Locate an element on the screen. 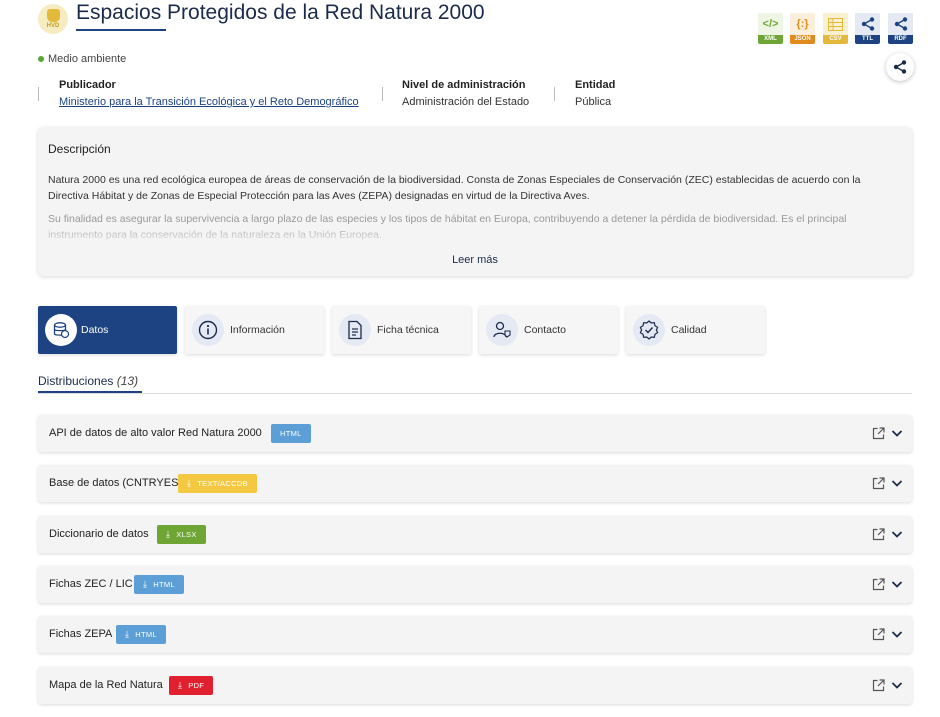 This screenshot has height=717, width=940. code-icon: </> is located at coordinates (770, 24).